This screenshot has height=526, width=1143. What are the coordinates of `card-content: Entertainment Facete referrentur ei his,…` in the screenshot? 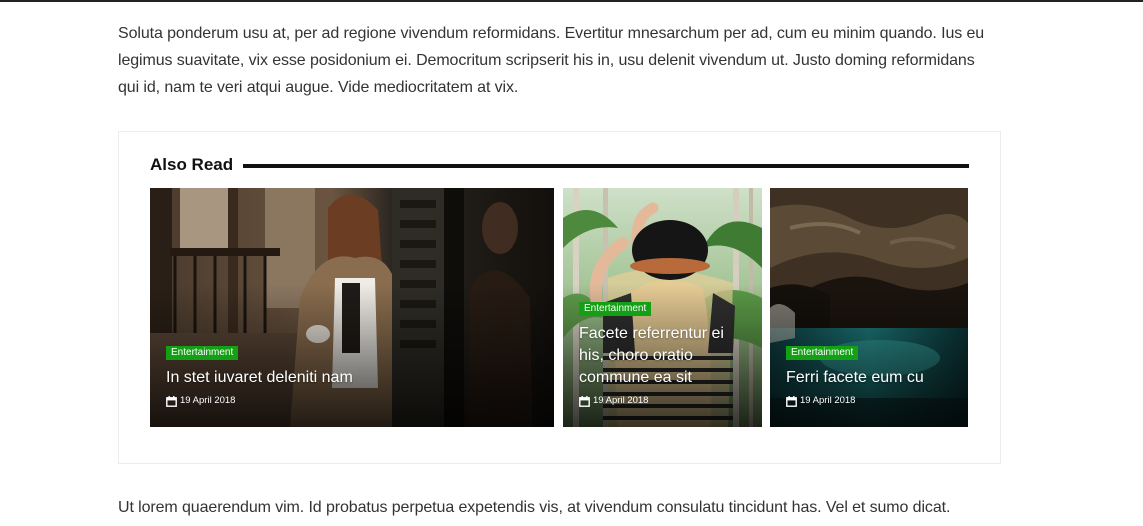 It's located at (664, 352).